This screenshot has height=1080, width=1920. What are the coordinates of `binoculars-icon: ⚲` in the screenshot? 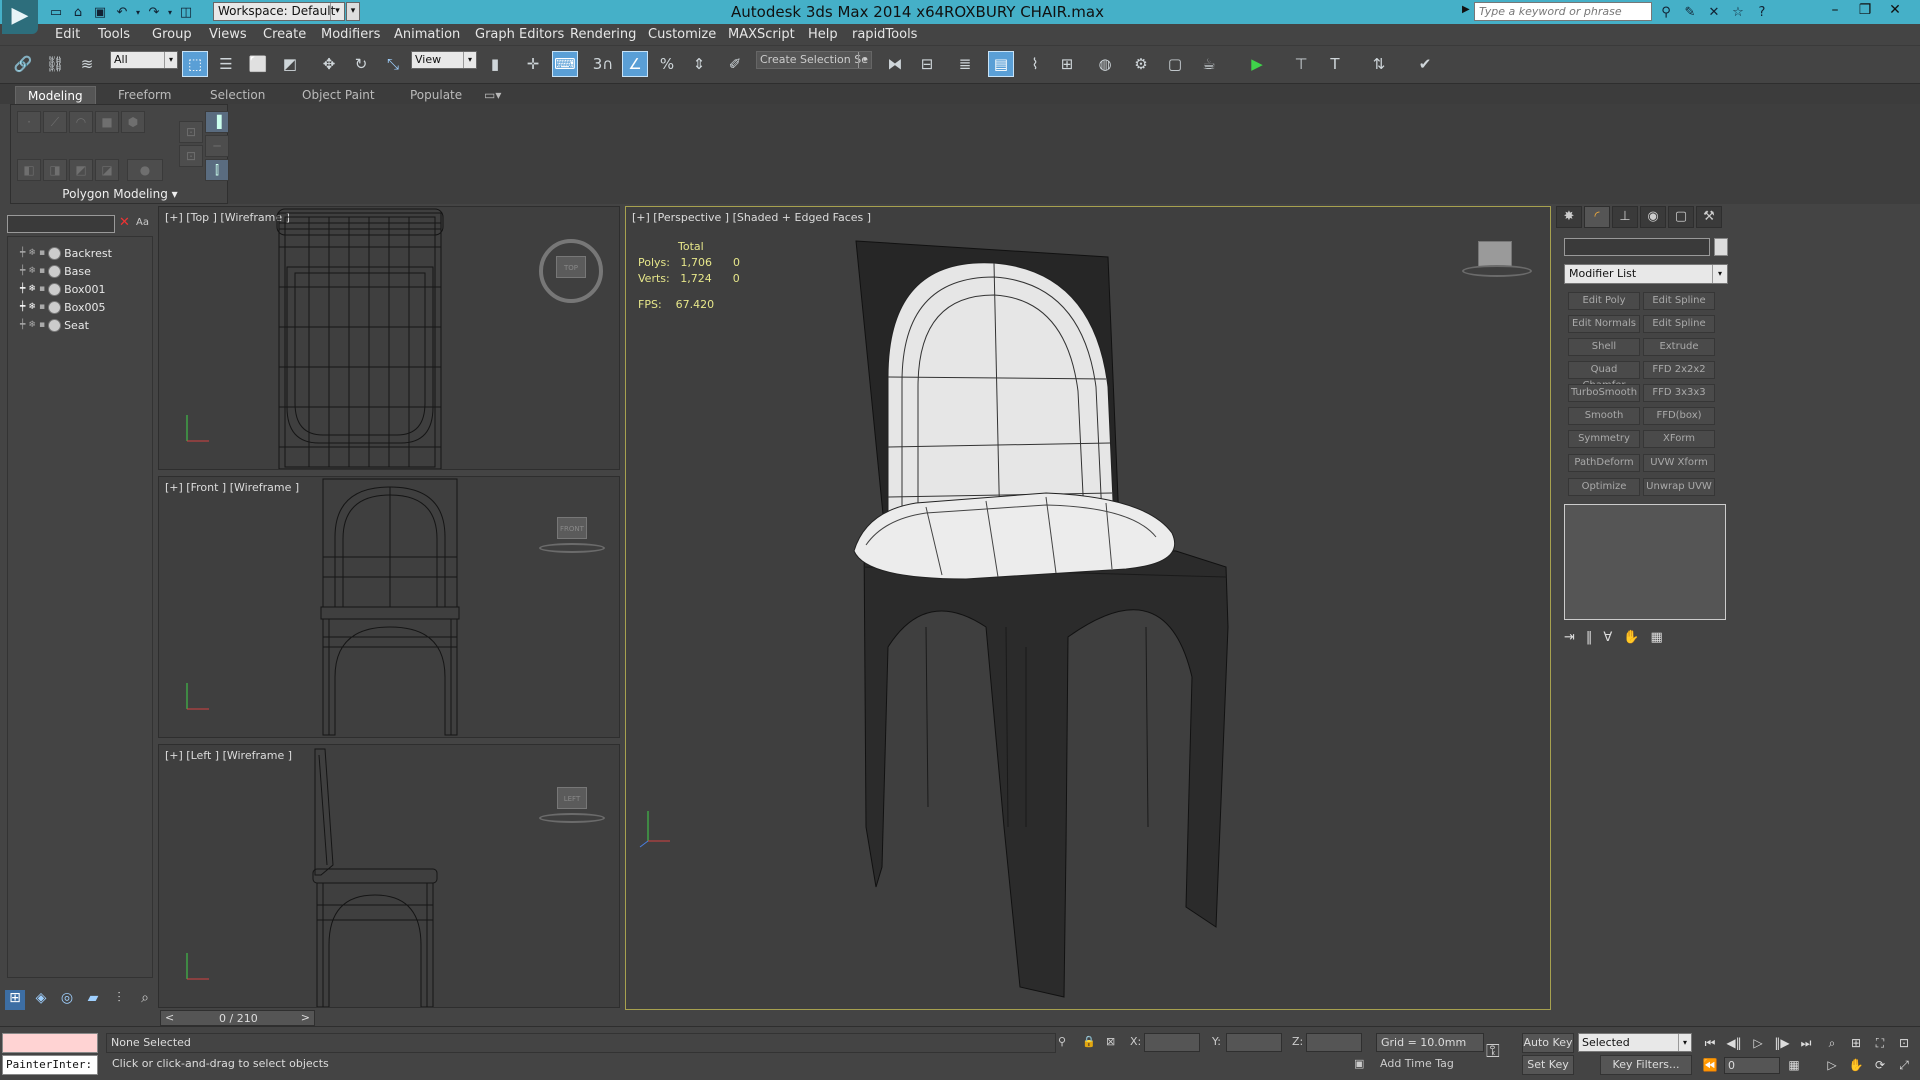 It's located at (1666, 12).